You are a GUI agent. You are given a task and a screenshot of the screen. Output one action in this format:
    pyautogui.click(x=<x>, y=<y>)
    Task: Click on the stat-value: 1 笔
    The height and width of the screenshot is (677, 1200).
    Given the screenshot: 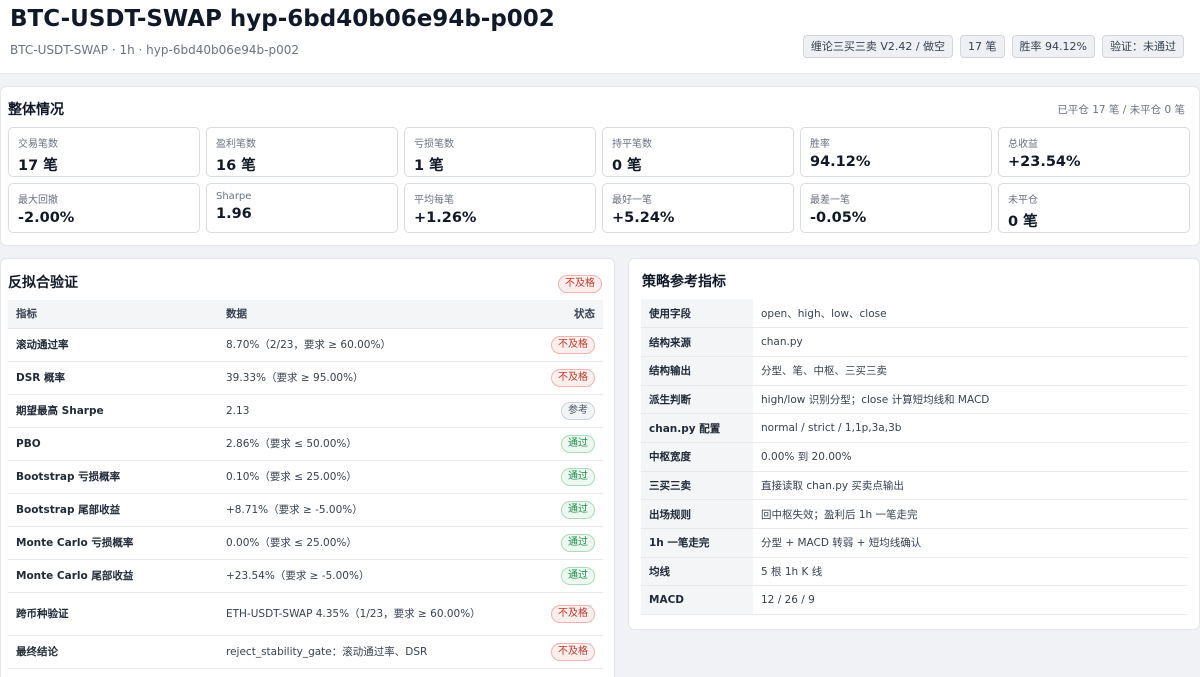 What is the action you would take?
    pyautogui.click(x=429, y=166)
    